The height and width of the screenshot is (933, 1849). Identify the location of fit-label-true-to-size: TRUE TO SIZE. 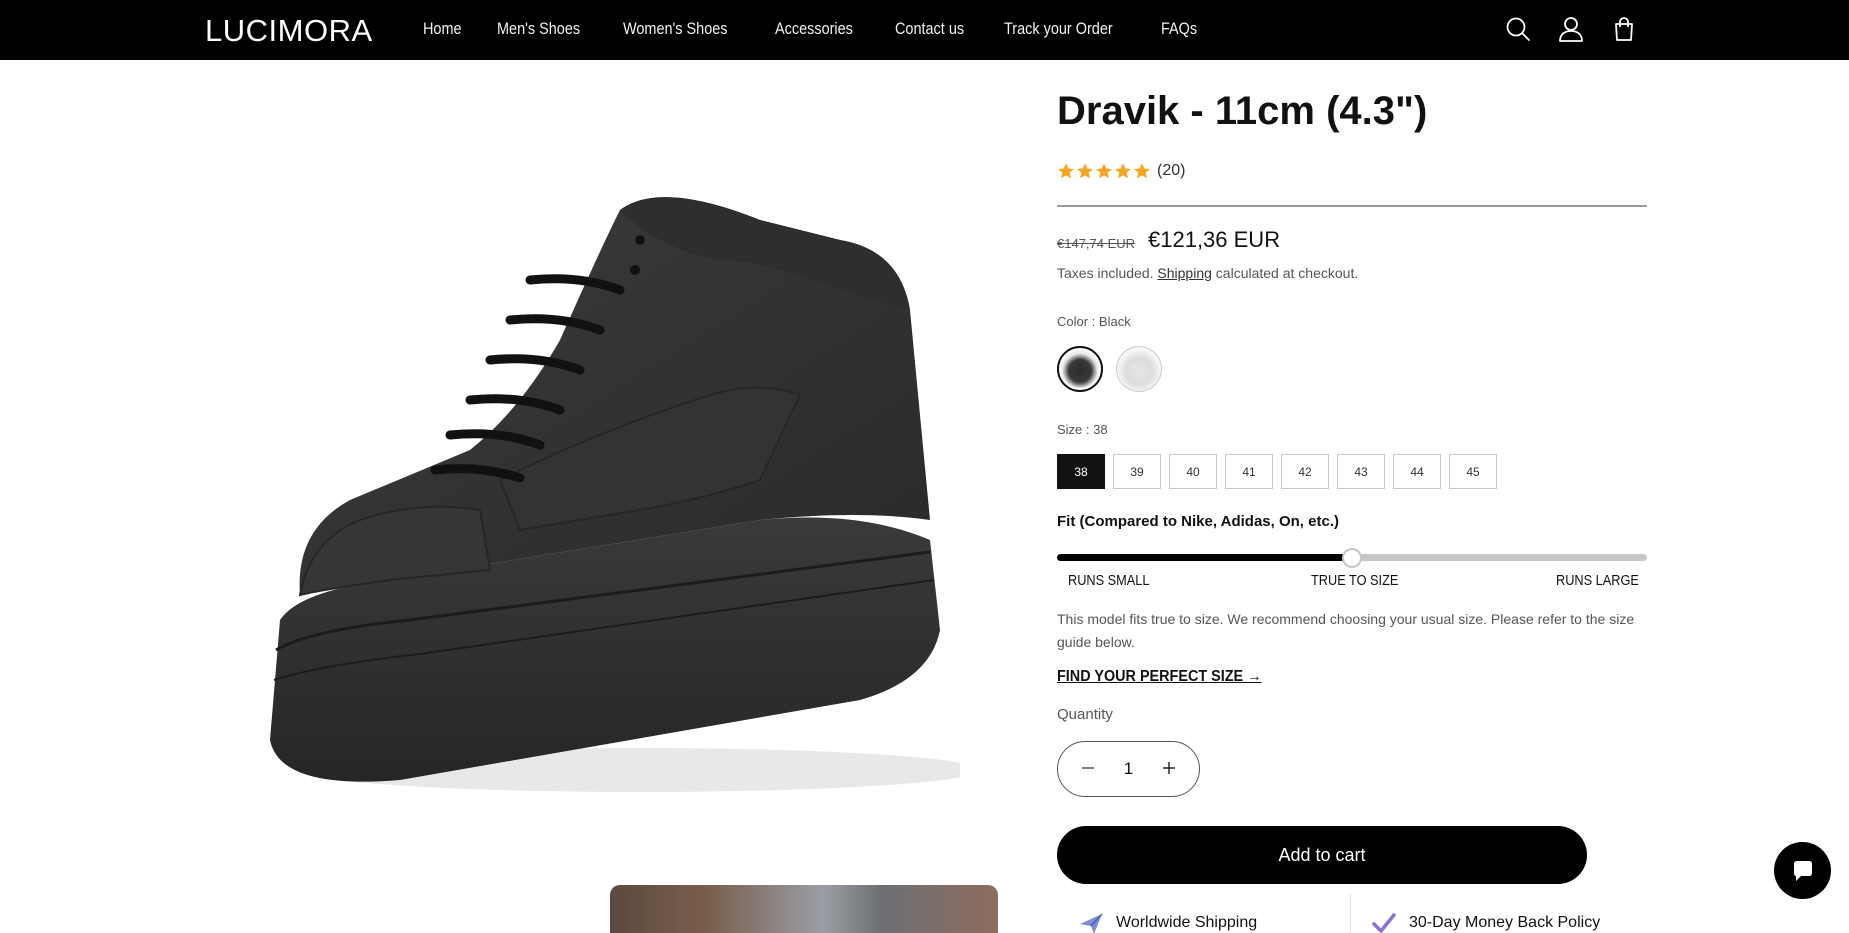
(1355, 580).